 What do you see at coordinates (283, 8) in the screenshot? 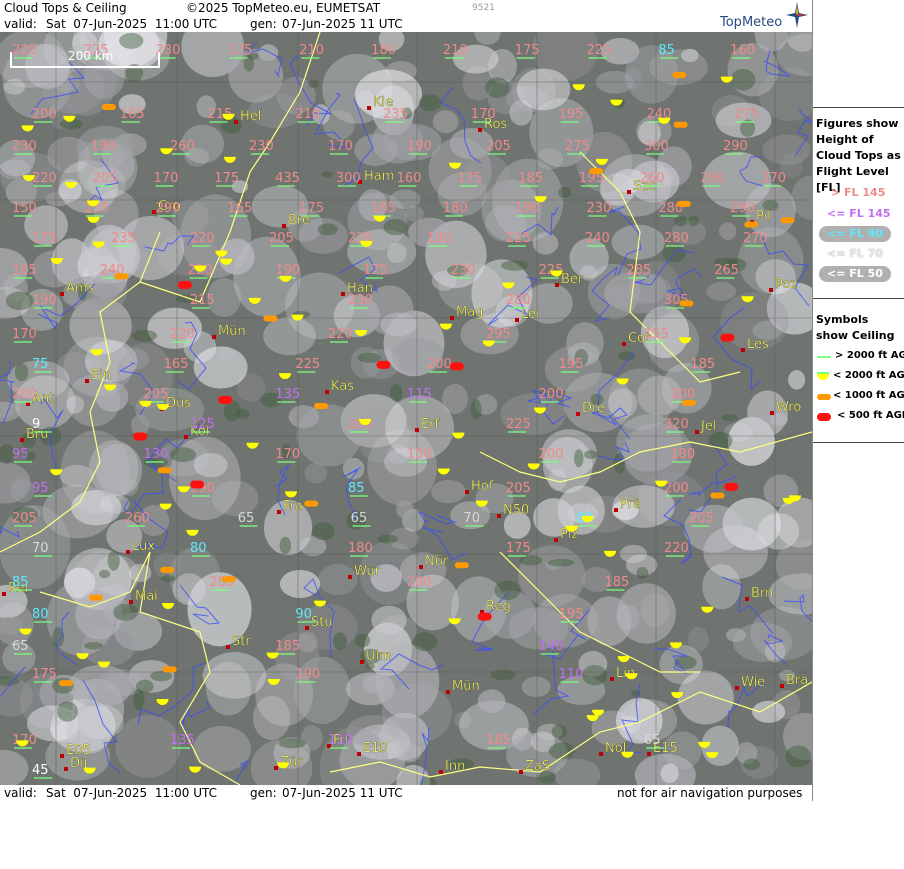
I see `copyright-text: ©2025 TopMeteo.eu, EUMETSAT` at bounding box center [283, 8].